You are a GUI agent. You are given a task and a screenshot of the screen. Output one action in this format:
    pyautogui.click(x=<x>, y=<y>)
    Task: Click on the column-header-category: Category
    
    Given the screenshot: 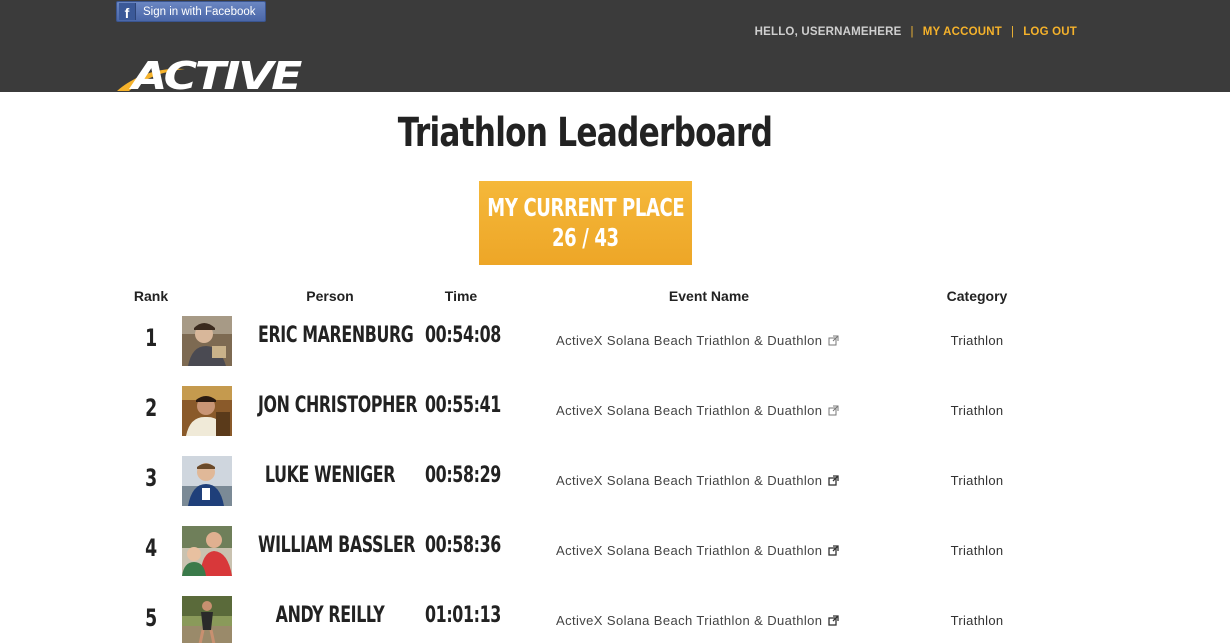 What is the action you would take?
    pyautogui.click(x=977, y=296)
    